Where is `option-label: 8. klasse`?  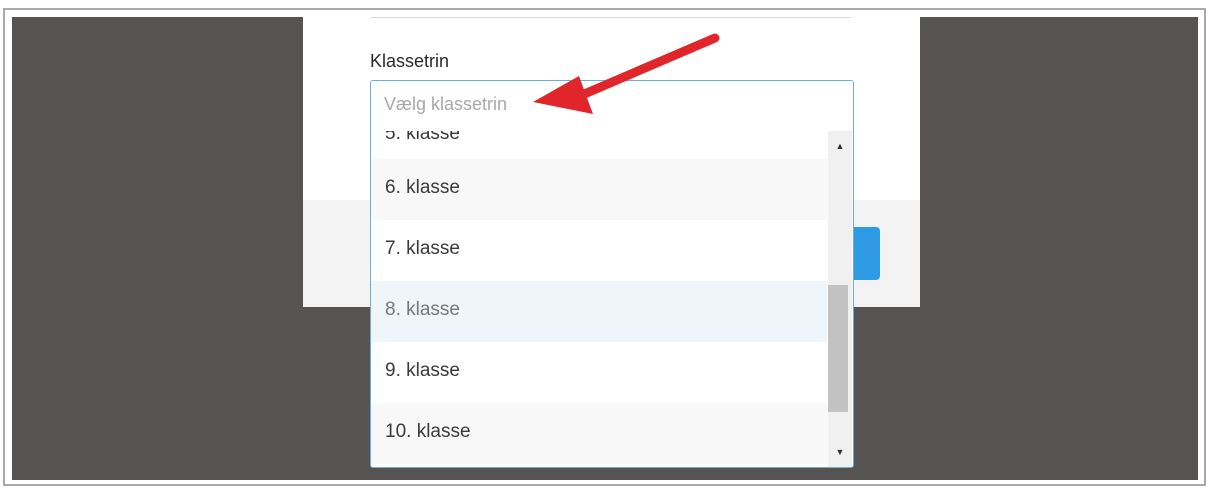 option-label: 8. klasse is located at coordinates (422, 309).